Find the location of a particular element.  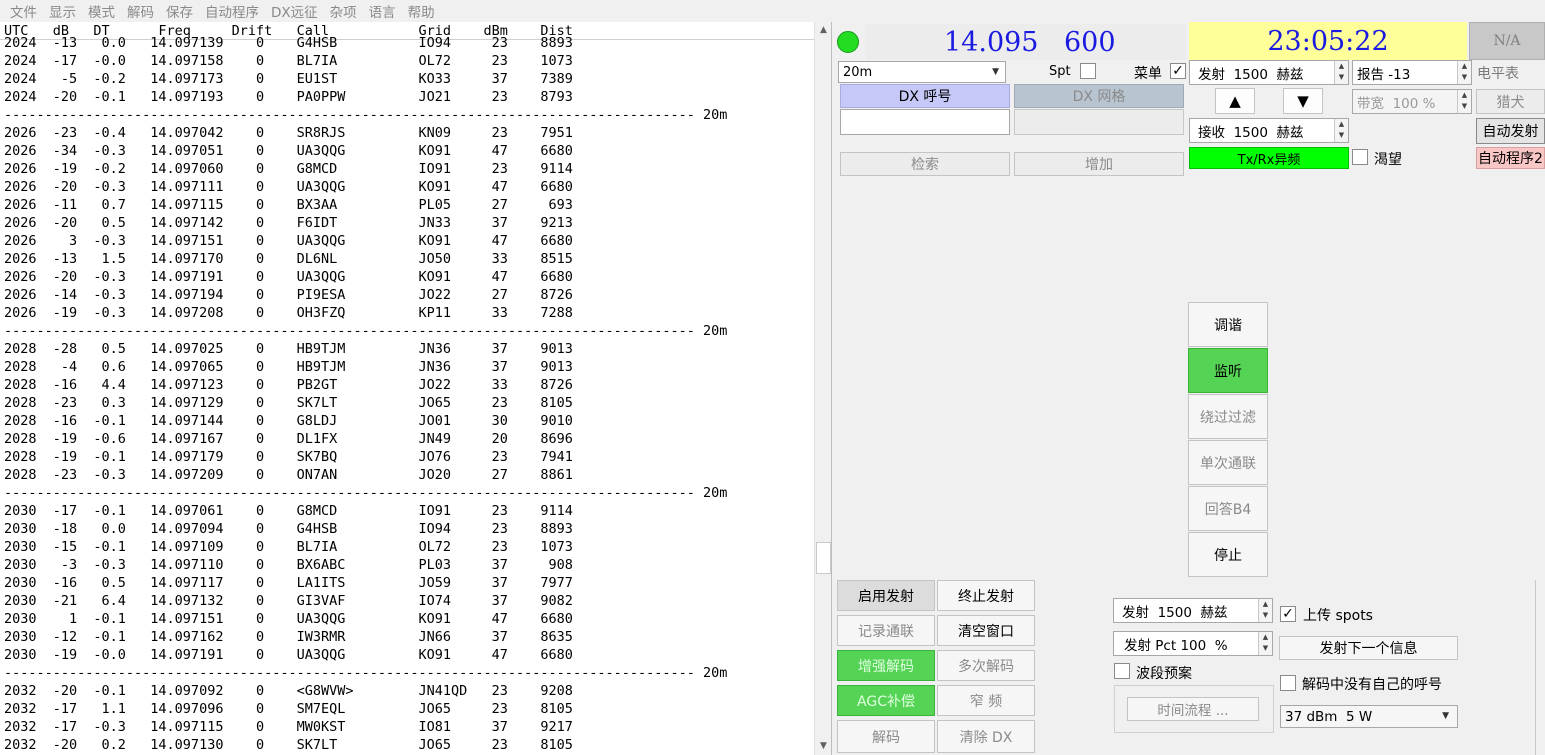

freq-down-button: ▼ is located at coordinates (1303, 101).